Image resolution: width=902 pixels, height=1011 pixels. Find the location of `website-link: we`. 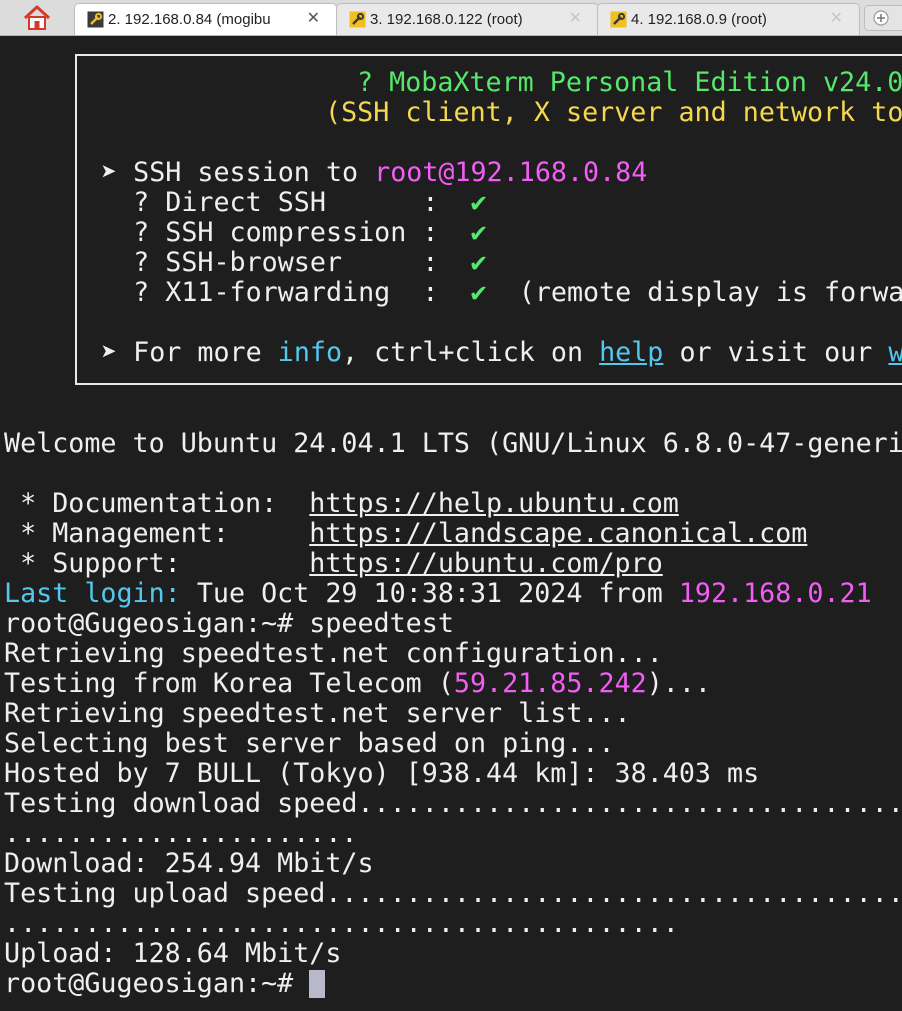

website-link: we is located at coordinates (895, 352).